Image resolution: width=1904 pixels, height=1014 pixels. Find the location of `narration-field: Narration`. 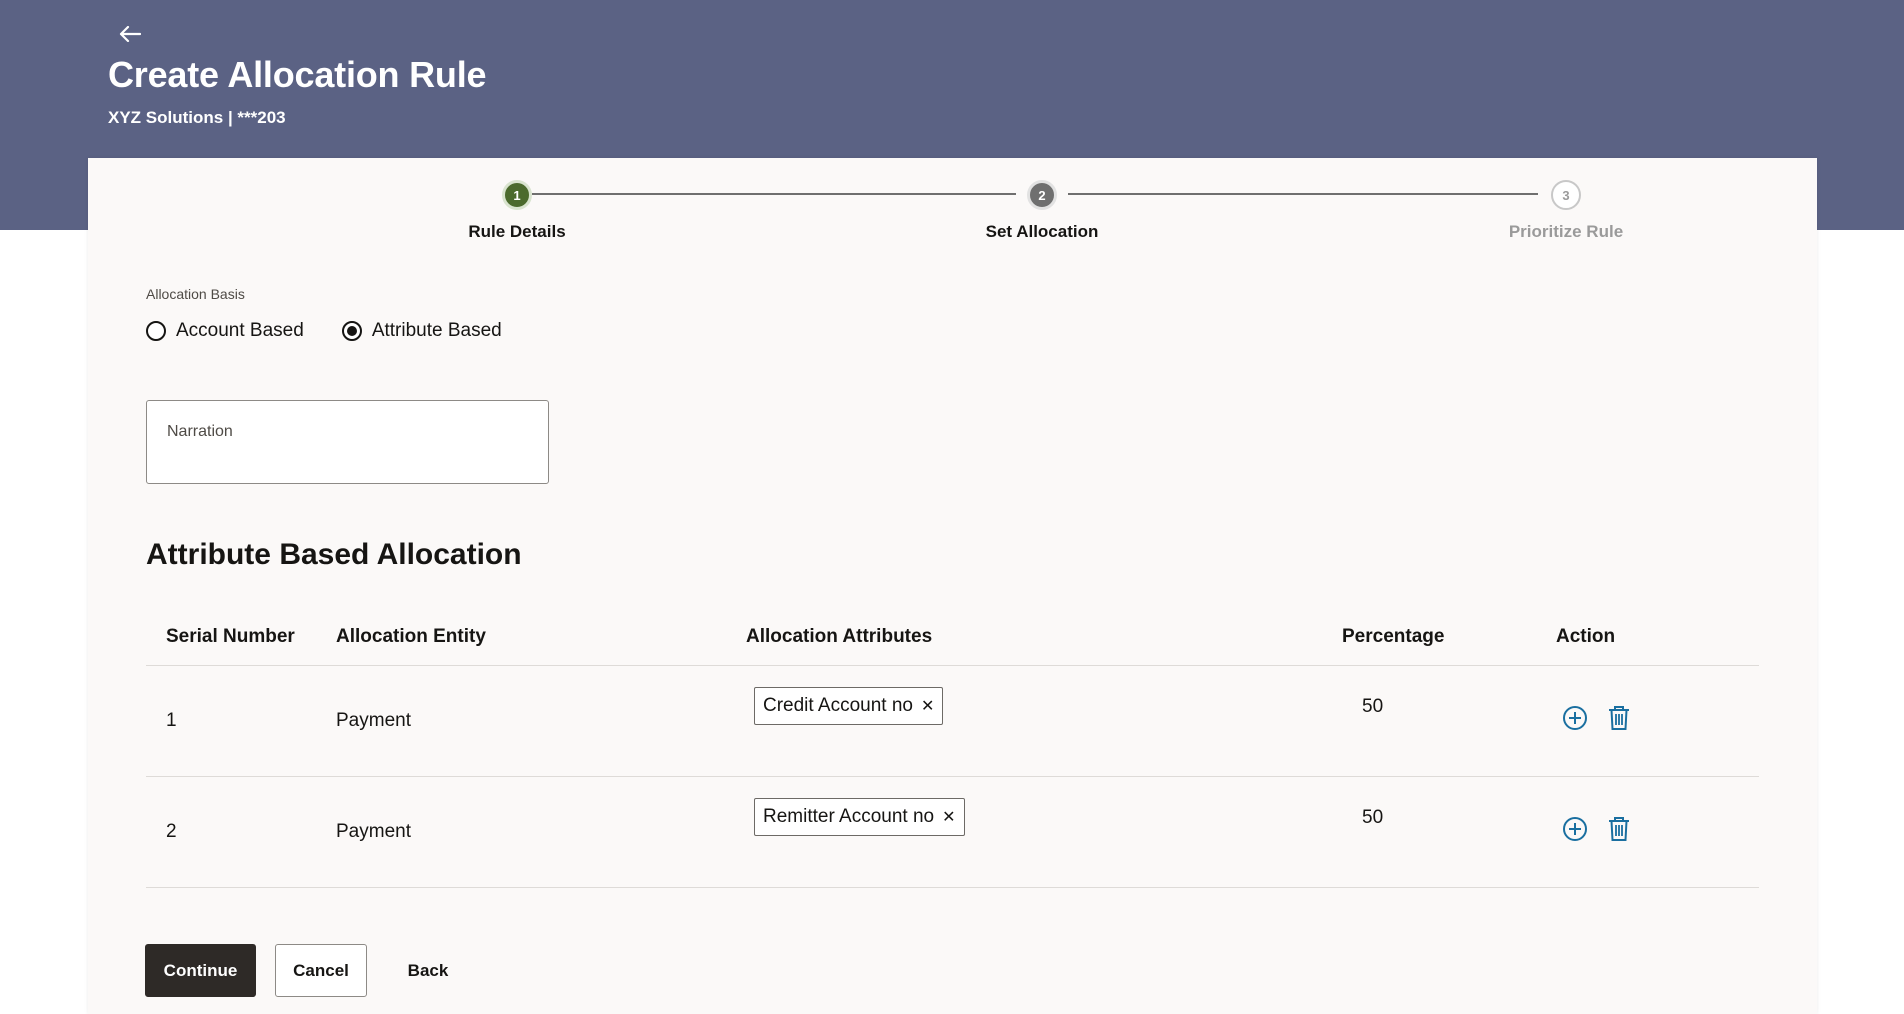

narration-field: Narration is located at coordinates (347, 442).